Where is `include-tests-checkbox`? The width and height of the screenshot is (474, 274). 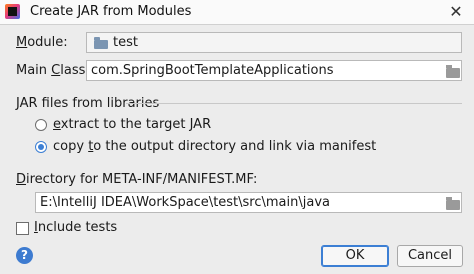
include-tests-checkbox is located at coordinates (22, 228).